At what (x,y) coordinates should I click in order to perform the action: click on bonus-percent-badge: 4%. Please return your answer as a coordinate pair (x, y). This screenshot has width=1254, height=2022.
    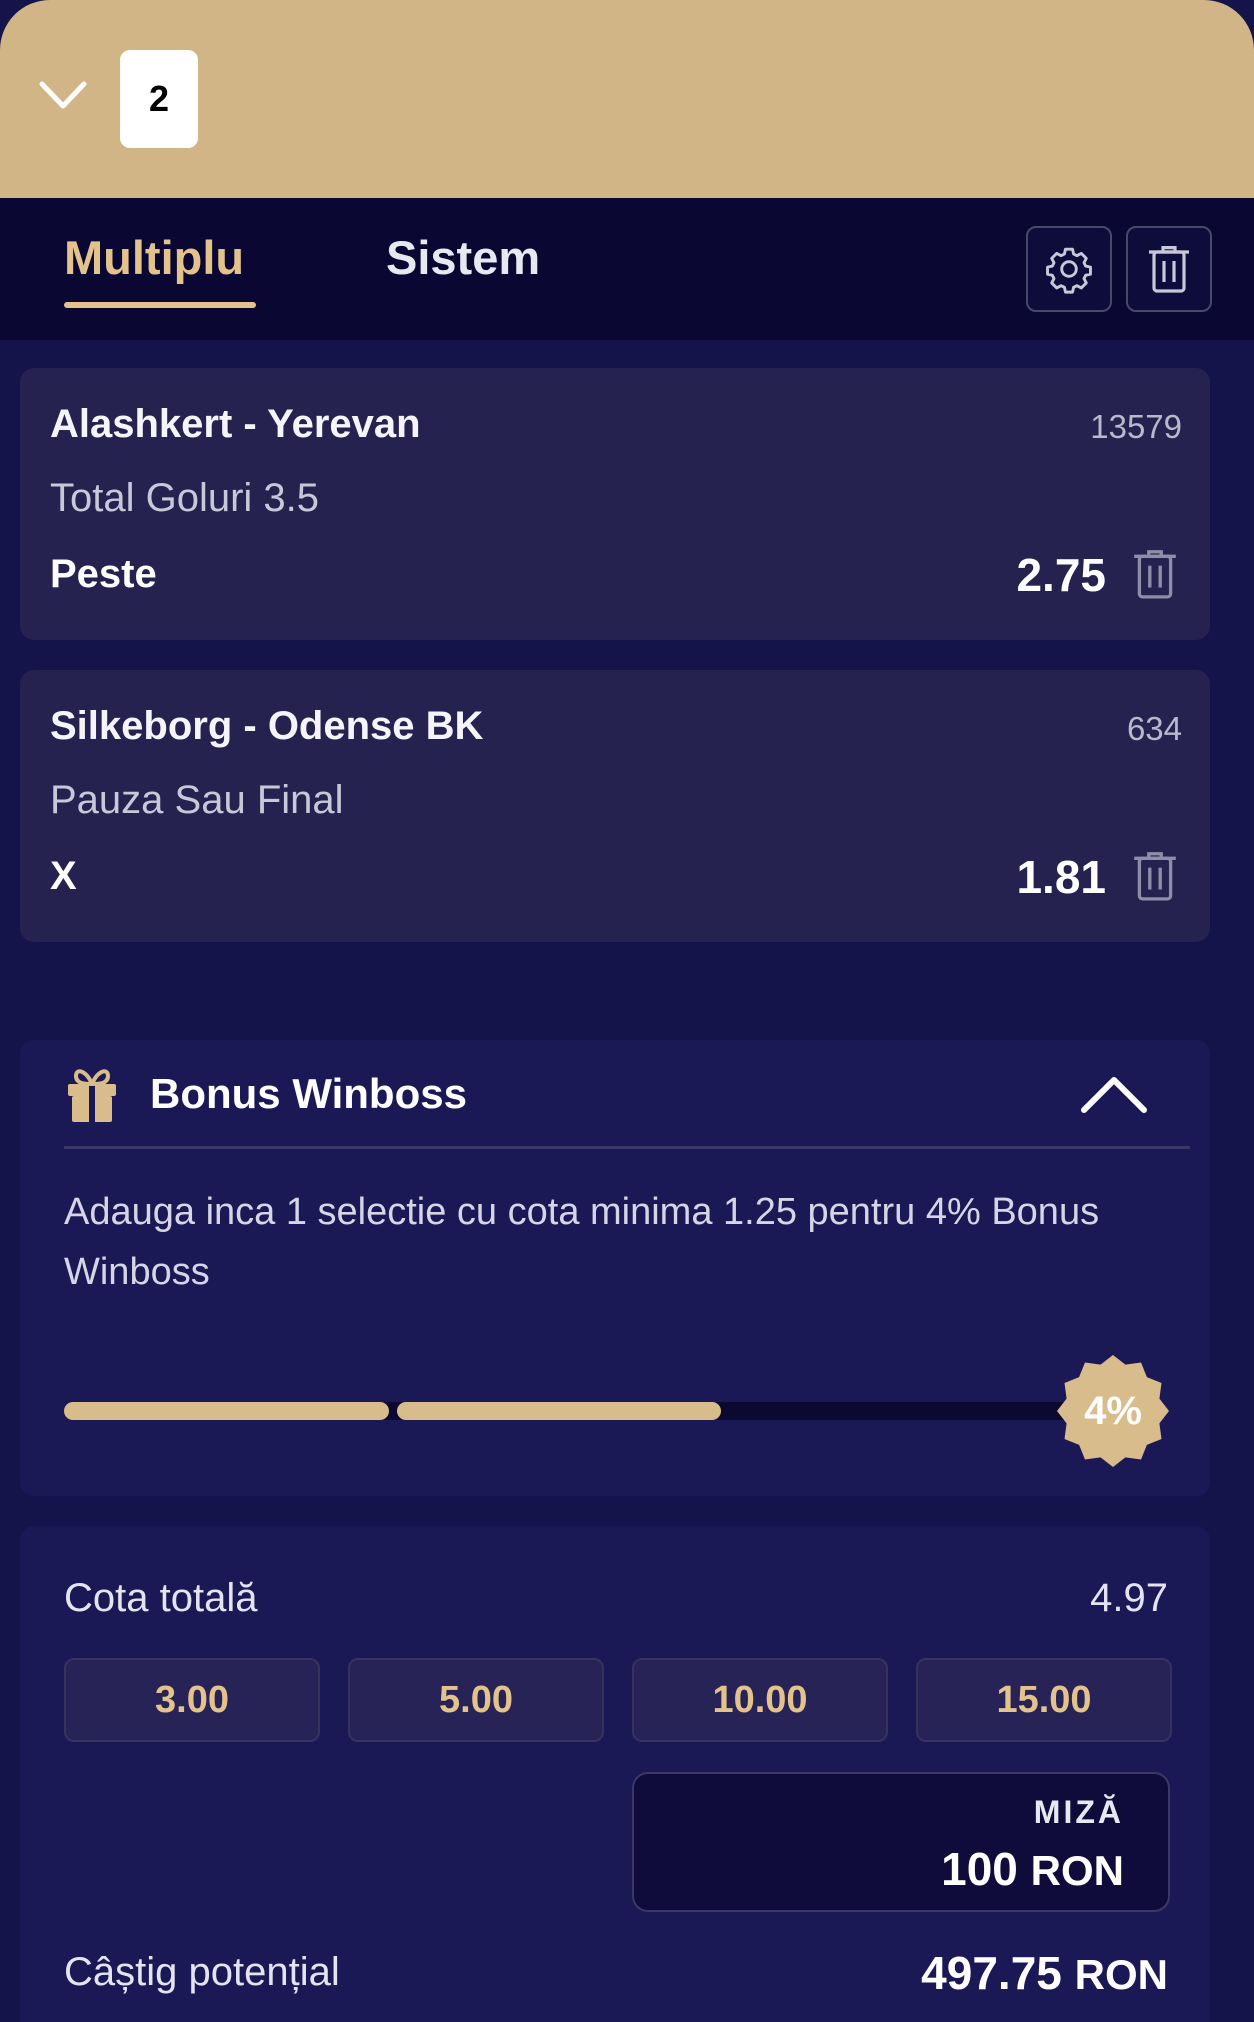
    Looking at the image, I should click on (1113, 1410).